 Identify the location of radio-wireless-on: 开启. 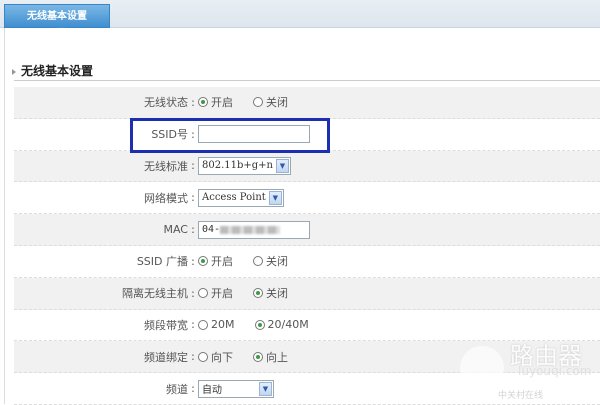
(215, 102).